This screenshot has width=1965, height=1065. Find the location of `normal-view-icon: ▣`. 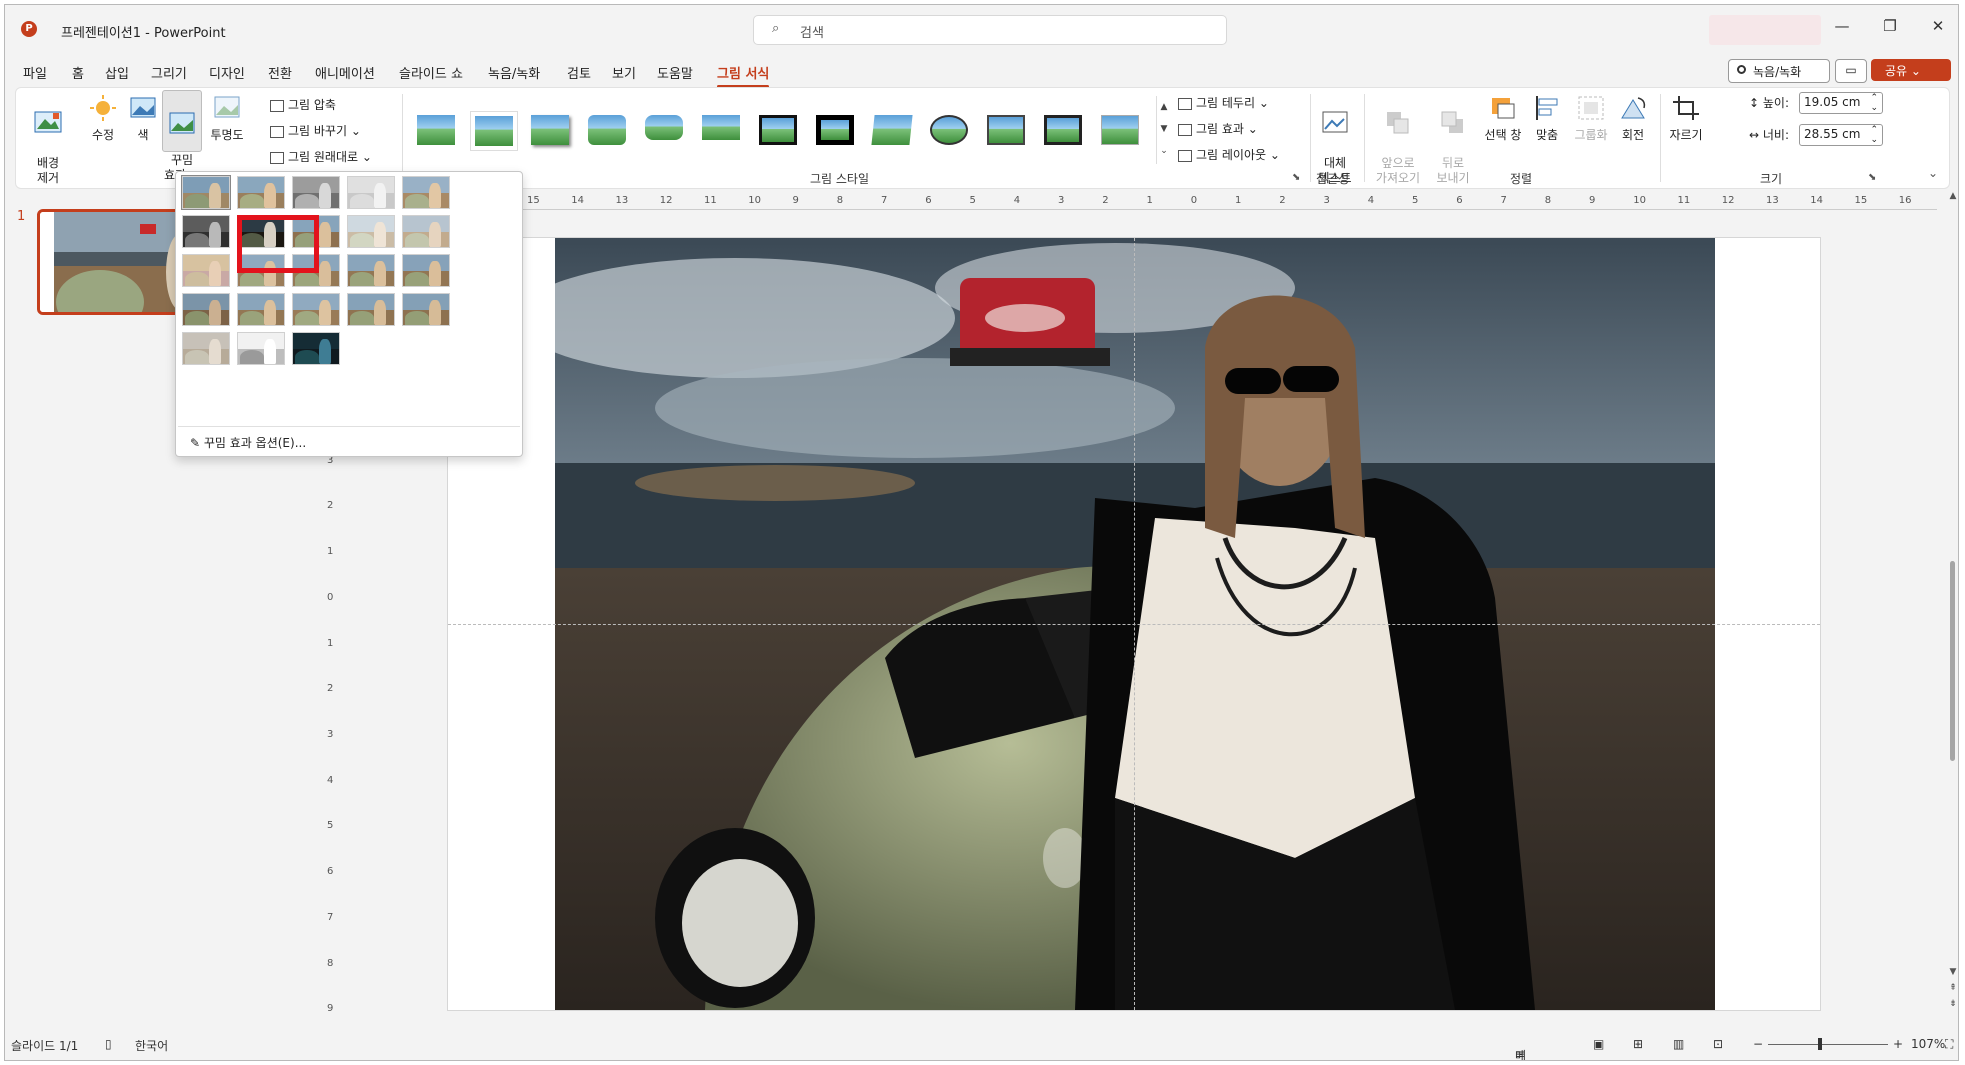

normal-view-icon: ▣ is located at coordinates (1598, 1044).